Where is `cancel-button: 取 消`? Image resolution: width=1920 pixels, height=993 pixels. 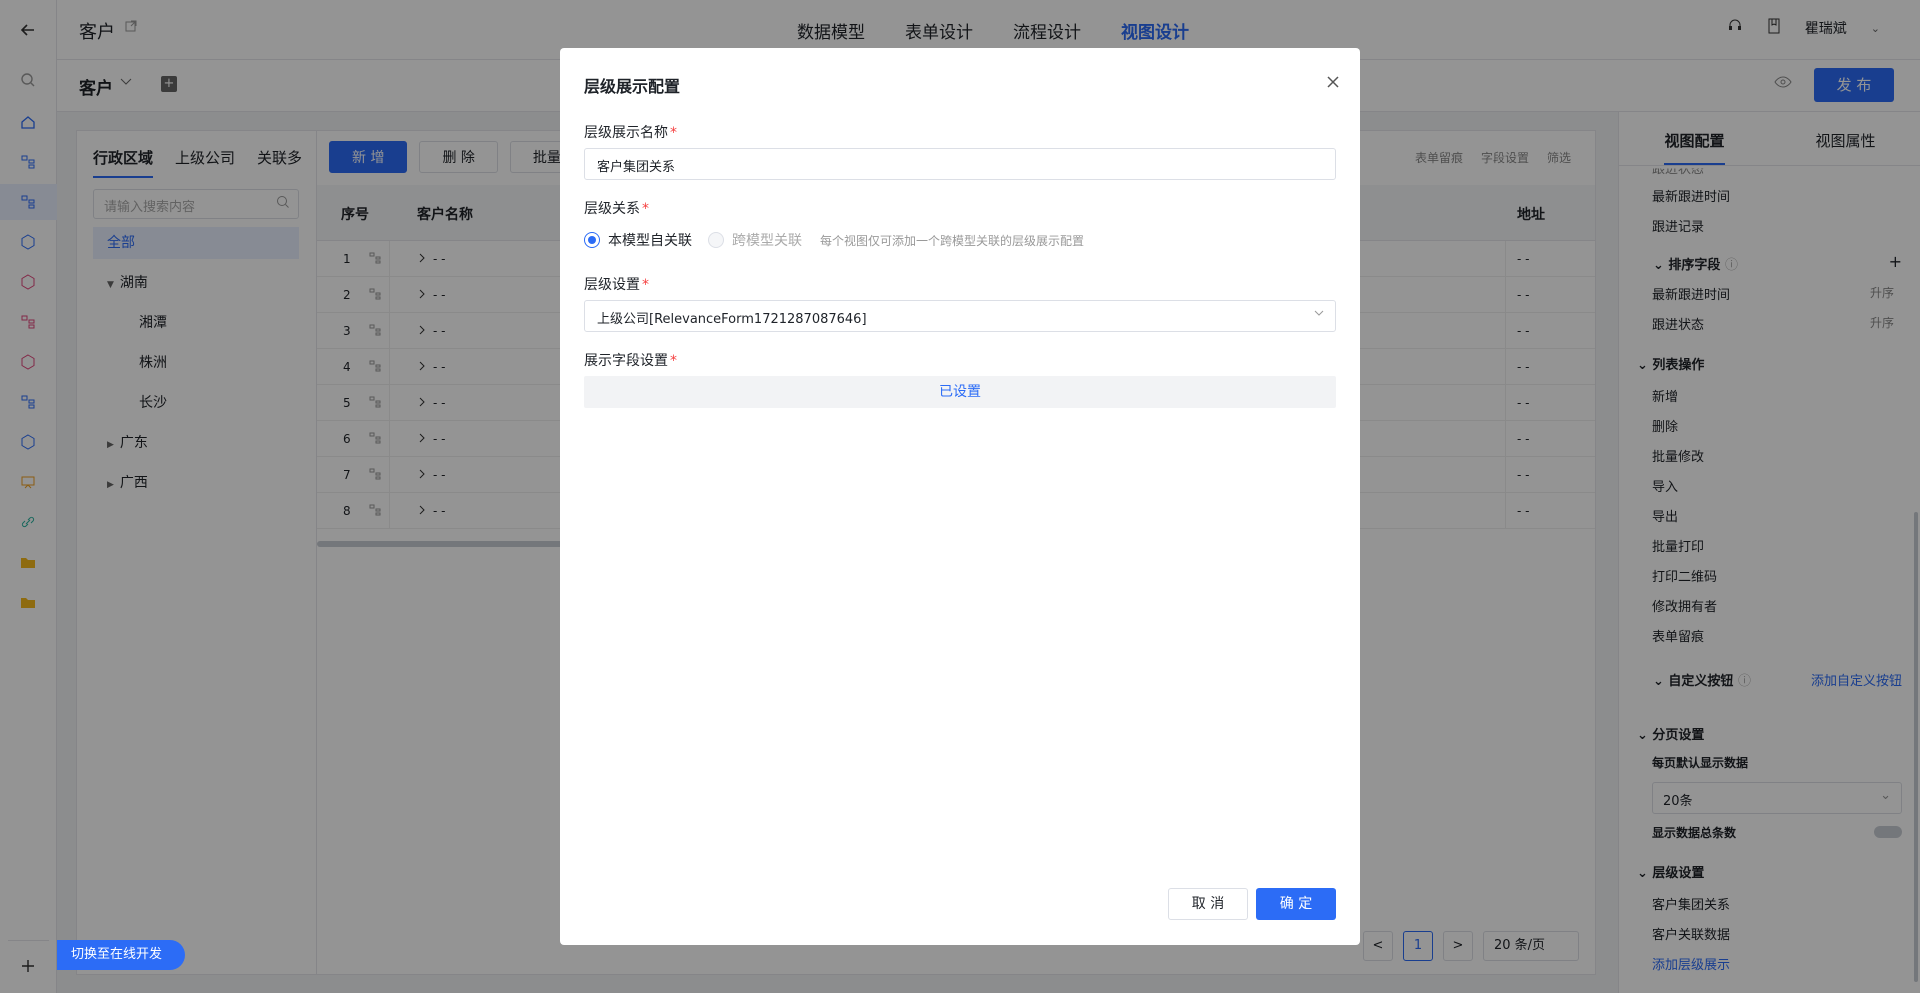
cancel-button: 取 消 is located at coordinates (1208, 904).